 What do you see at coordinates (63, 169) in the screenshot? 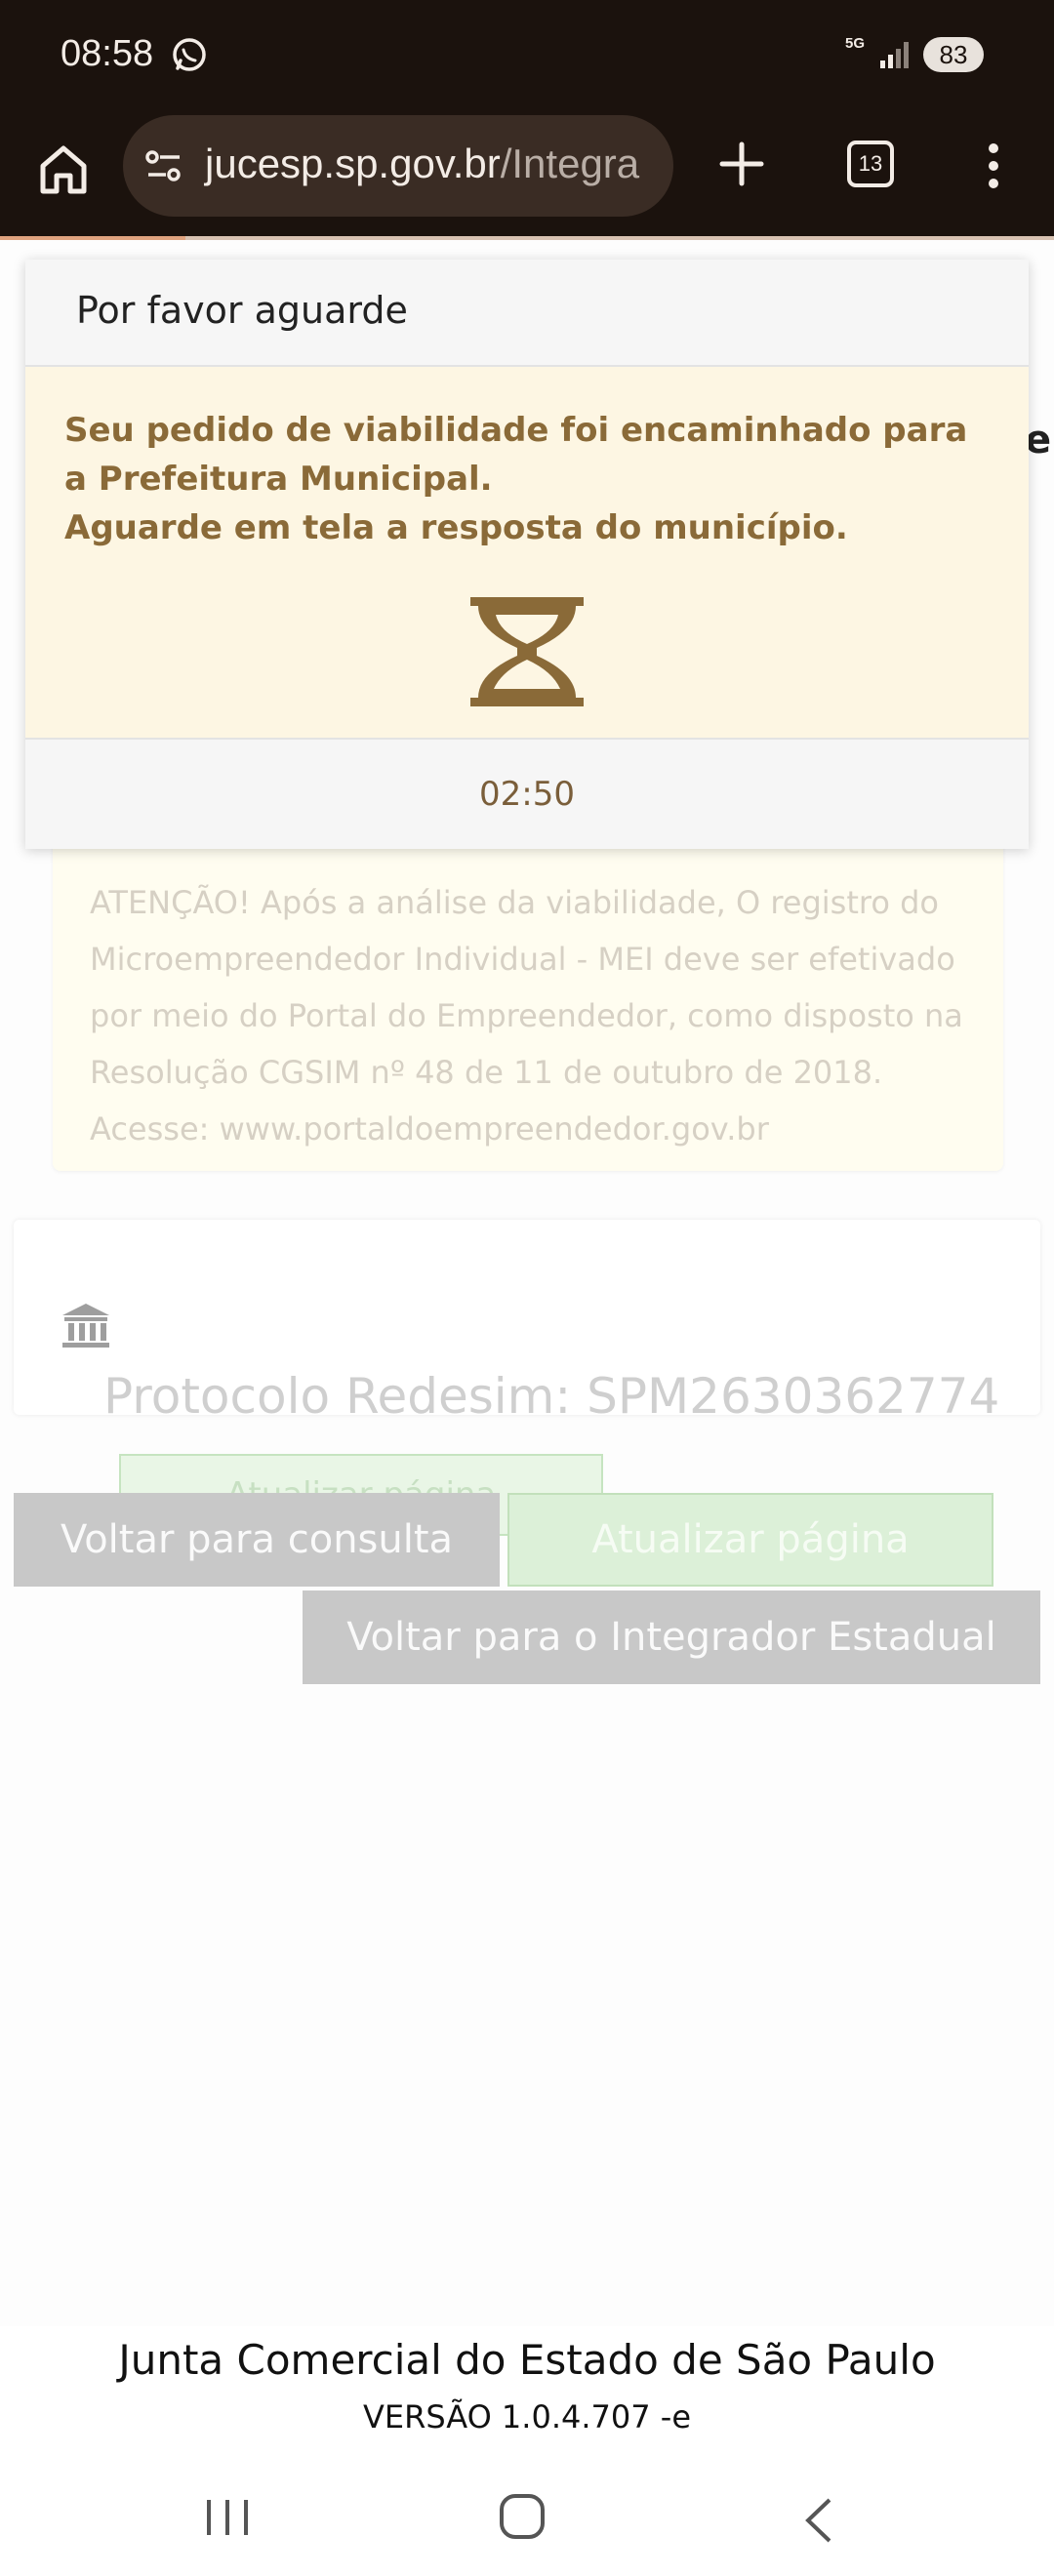
I see `home-icon` at bounding box center [63, 169].